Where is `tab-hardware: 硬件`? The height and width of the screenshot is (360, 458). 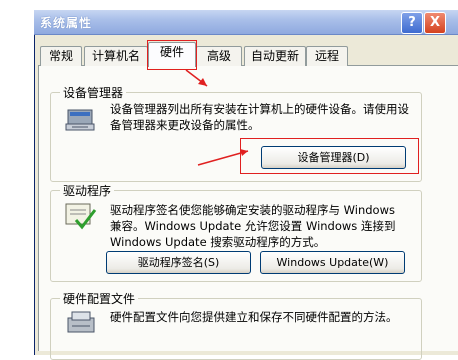 tab-hardware: 硬件 is located at coordinates (172, 54).